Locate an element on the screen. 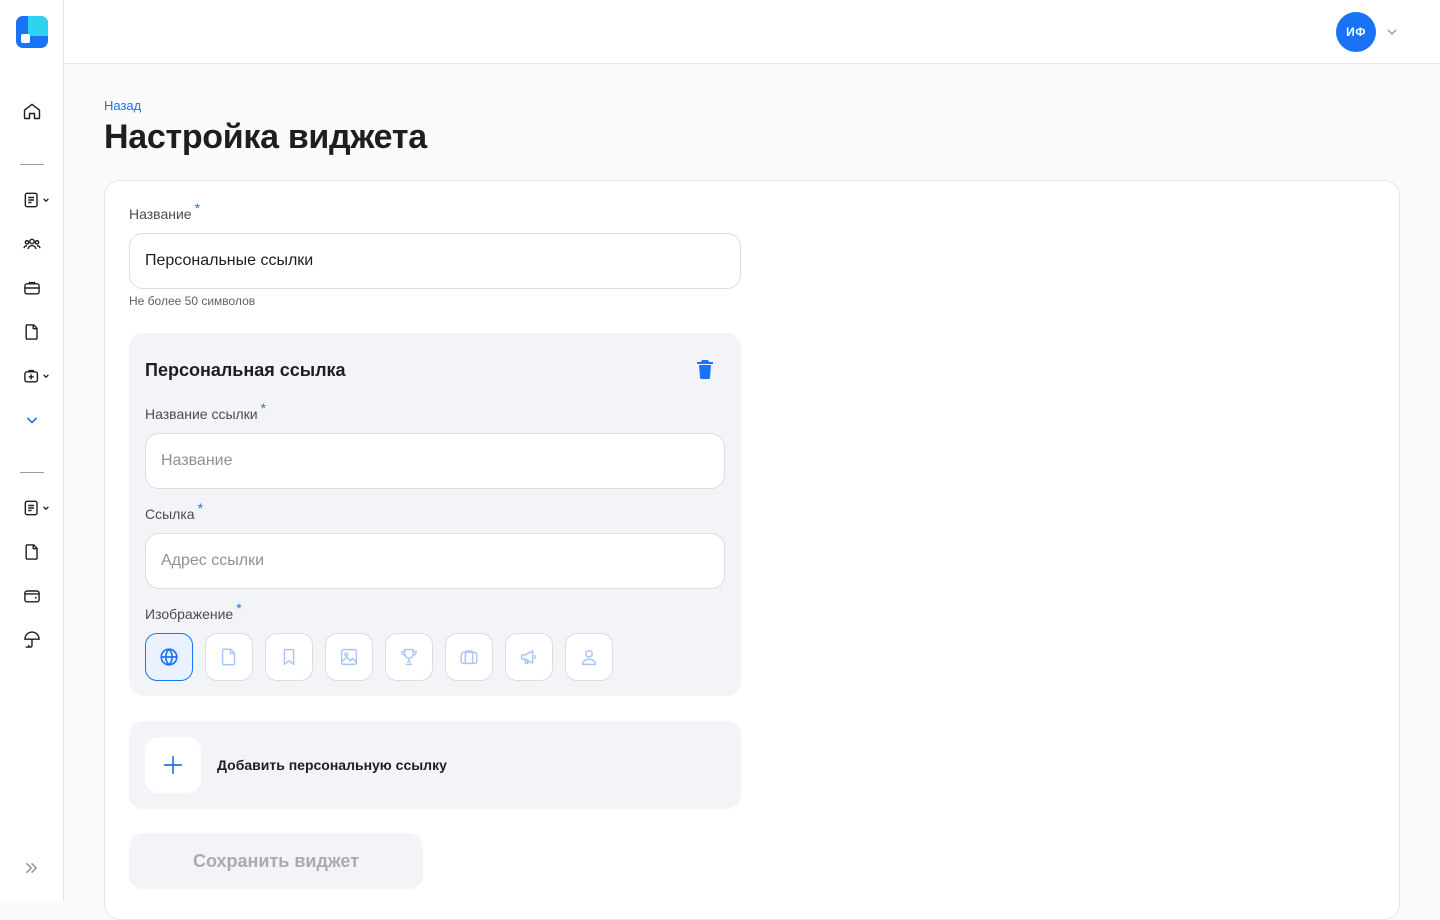 The image size is (1440, 920). sidebar-expand-more is located at coordinates (32, 420).